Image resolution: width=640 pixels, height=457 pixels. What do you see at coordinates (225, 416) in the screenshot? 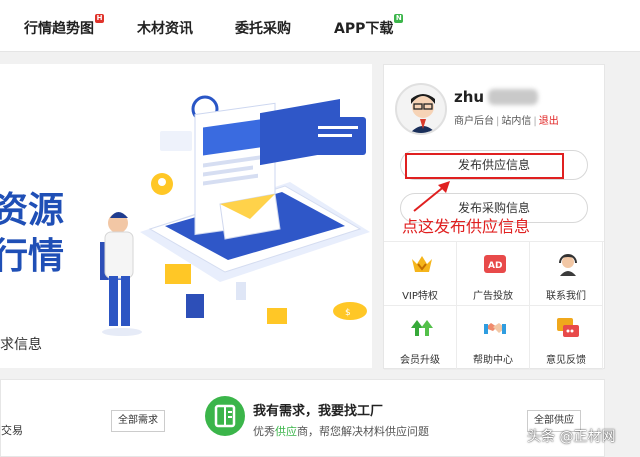
I see `factory-doc-icon` at bounding box center [225, 416].